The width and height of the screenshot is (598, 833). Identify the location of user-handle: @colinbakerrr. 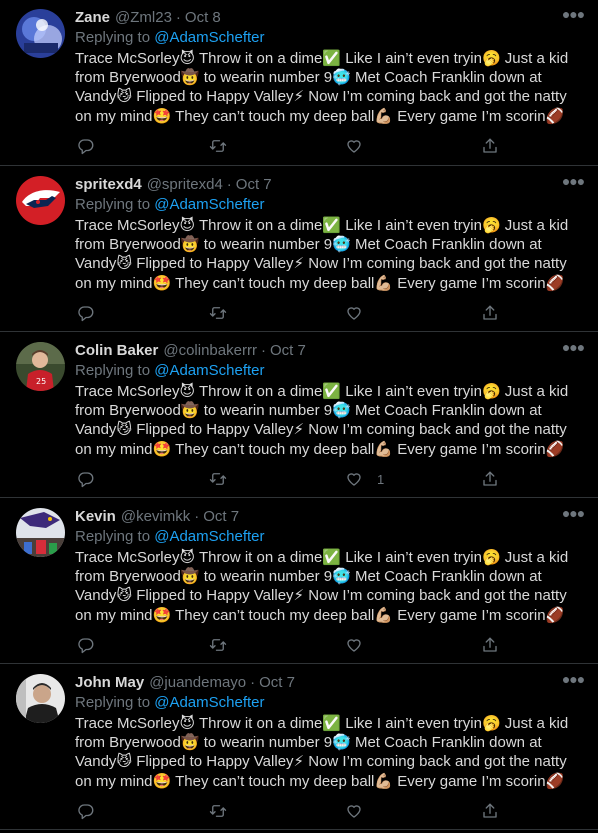
(210, 350).